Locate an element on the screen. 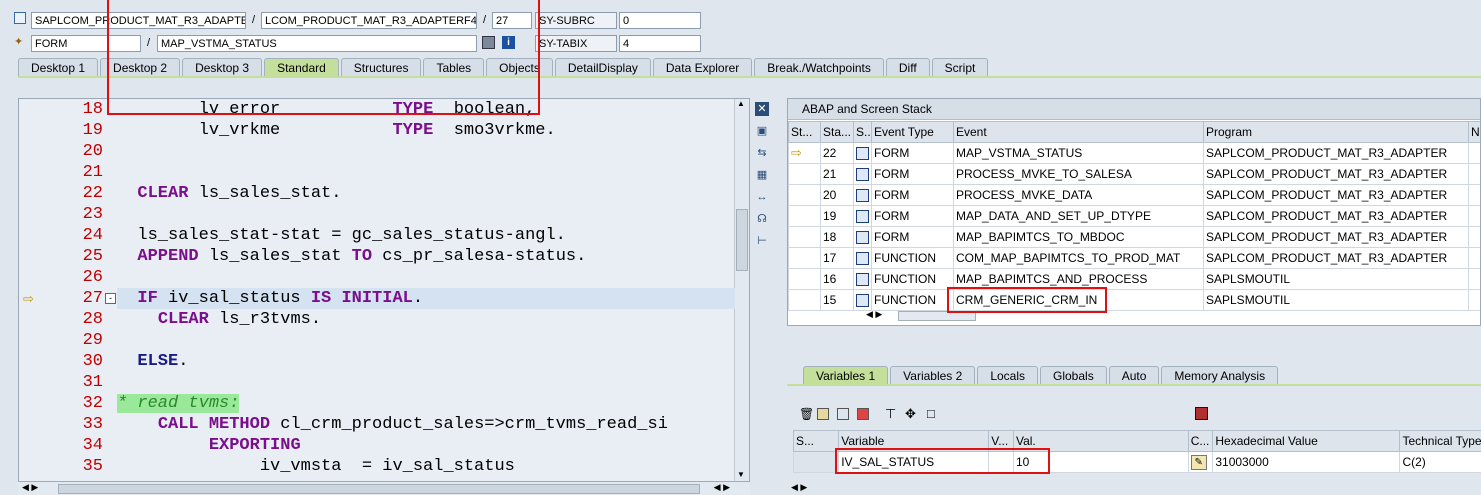 The height and width of the screenshot is (495, 1481). list-icon is located at coordinates (862, 195).